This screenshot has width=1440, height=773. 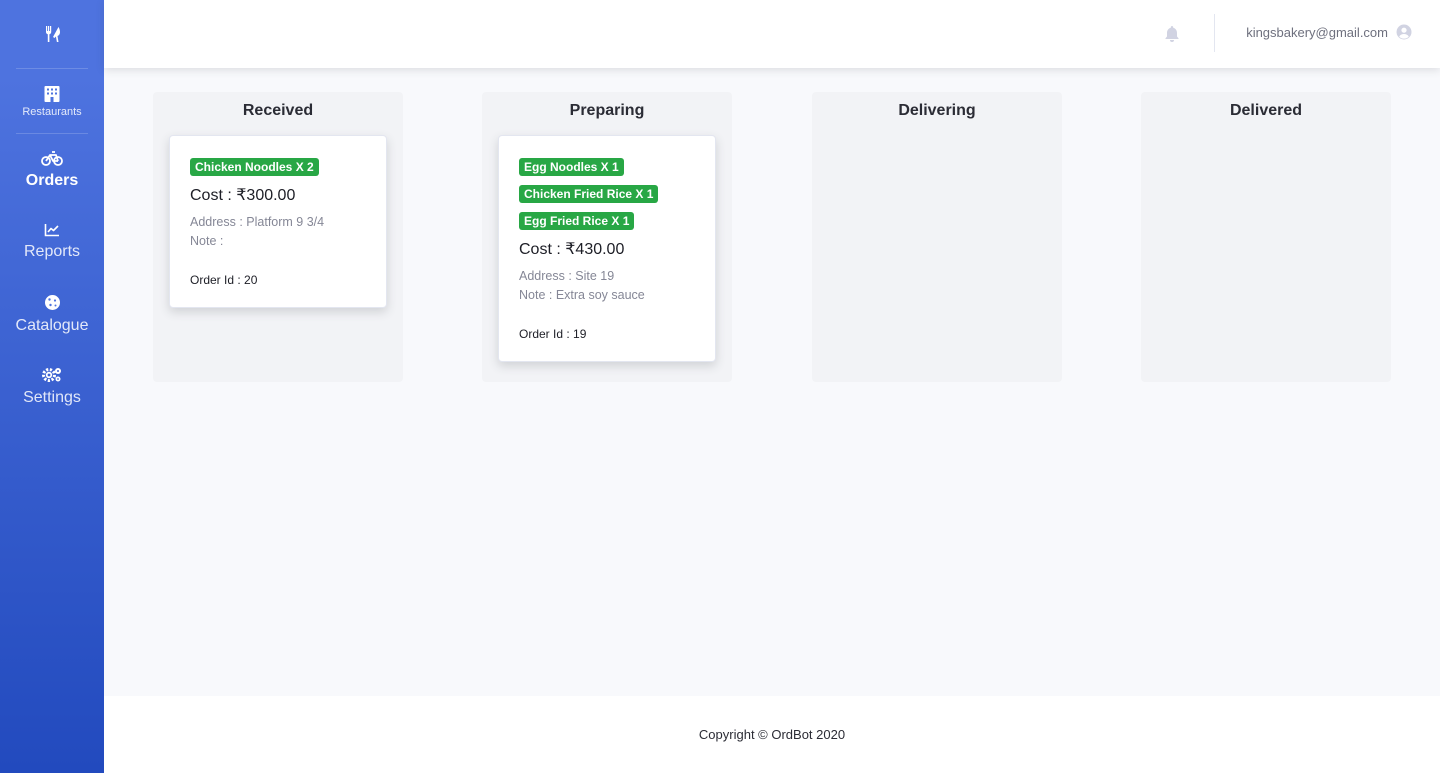 What do you see at coordinates (1317, 32) in the screenshot?
I see `user-email: kingsbakery@gmail.com` at bounding box center [1317, 32].